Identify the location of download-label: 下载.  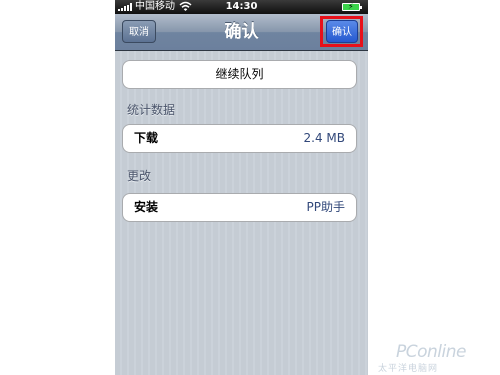
(146, 138).